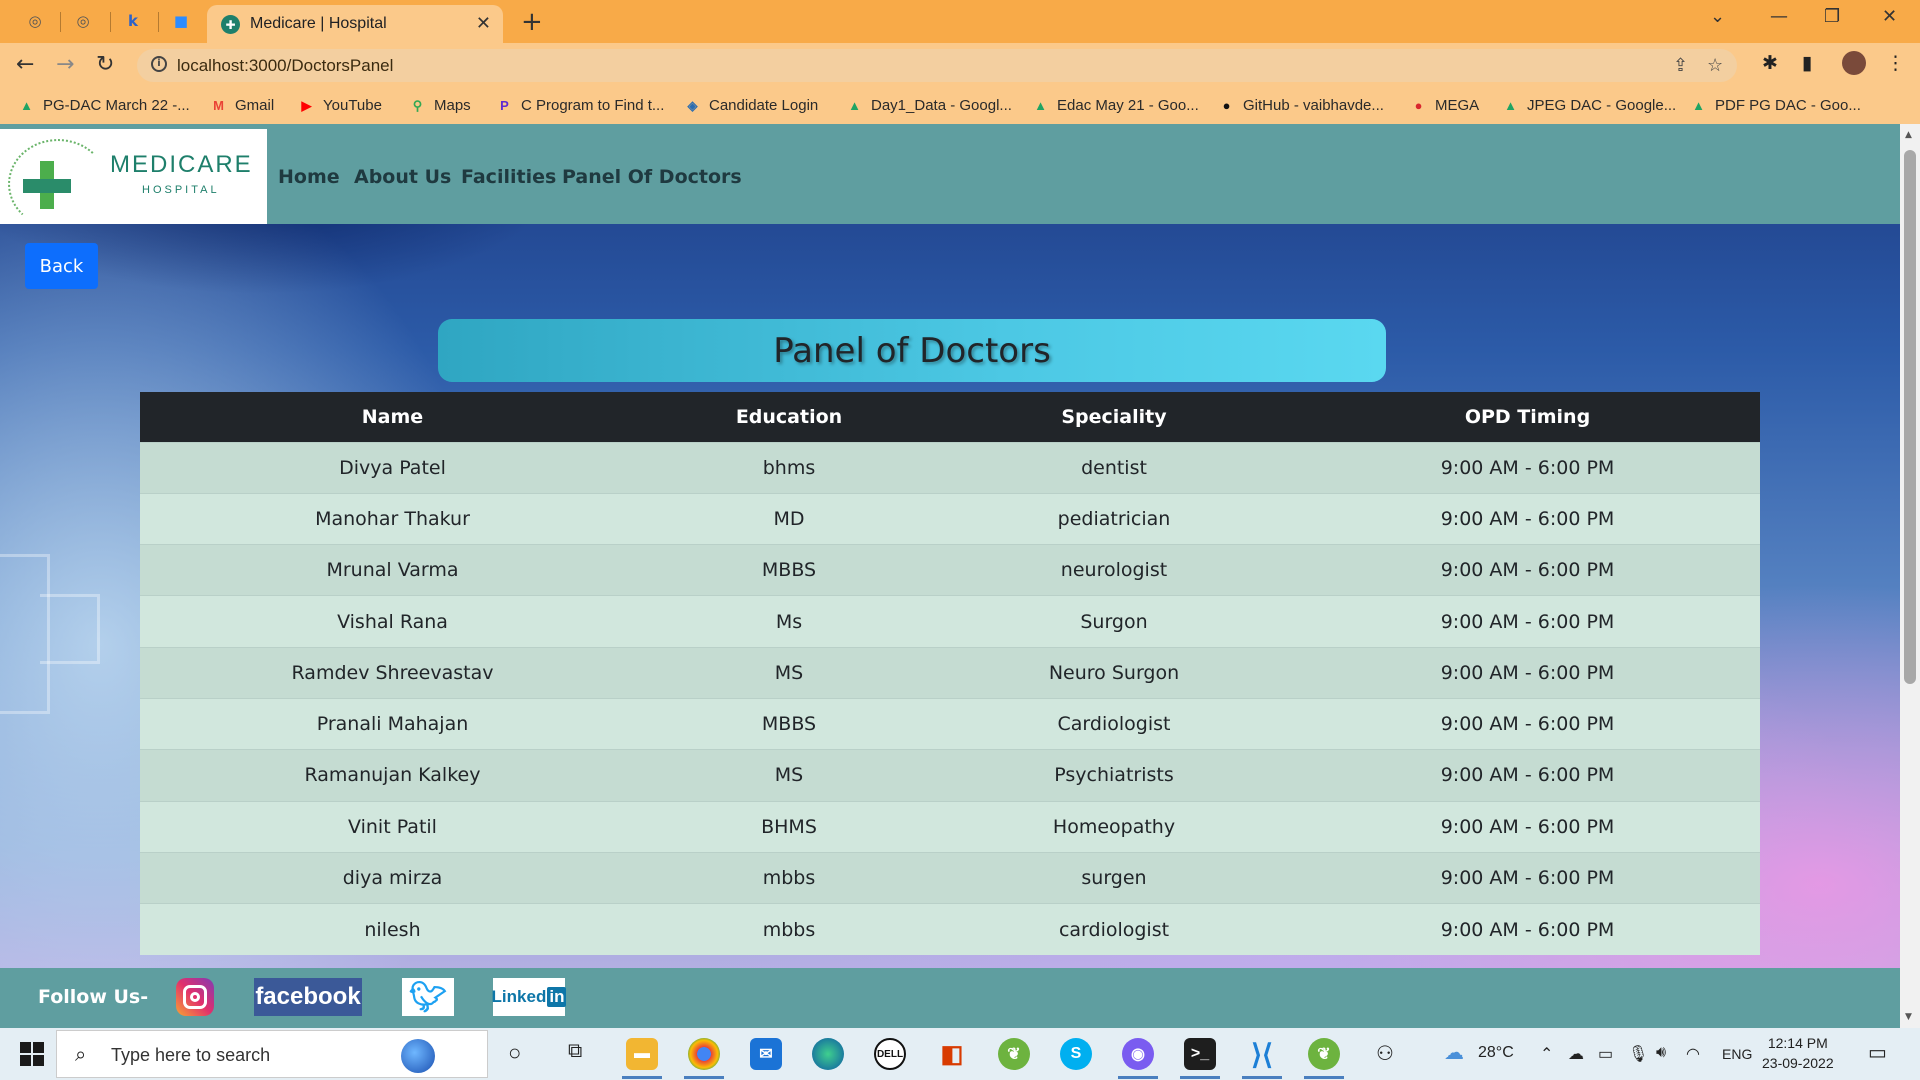  Describe the element at coordinates (912, 350) in the screenshot. I see `page-title-banner: Panel of Doctors` at that location.